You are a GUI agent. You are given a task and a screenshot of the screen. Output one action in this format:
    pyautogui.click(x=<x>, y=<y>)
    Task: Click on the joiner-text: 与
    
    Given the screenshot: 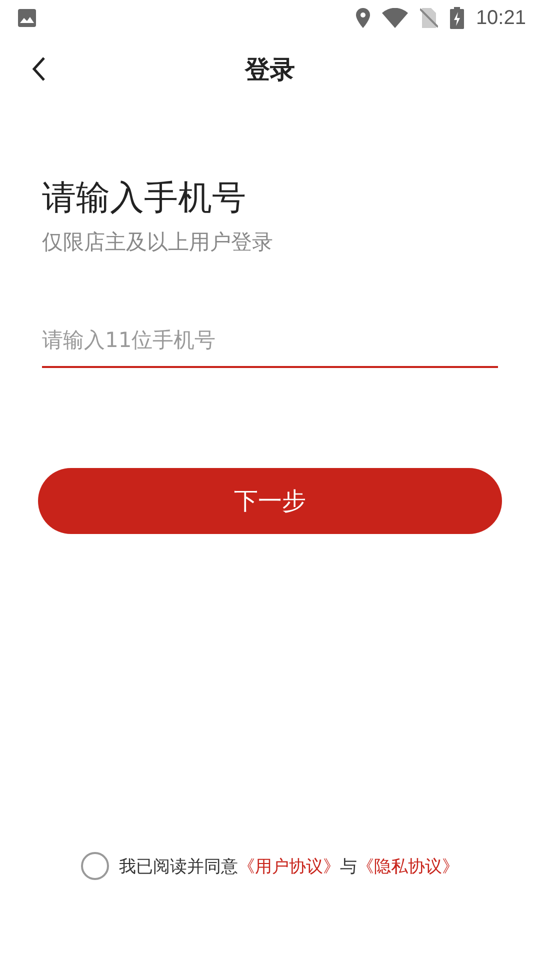 What is the action you would take?
    pyautogui.click(x=348, y=867)
    